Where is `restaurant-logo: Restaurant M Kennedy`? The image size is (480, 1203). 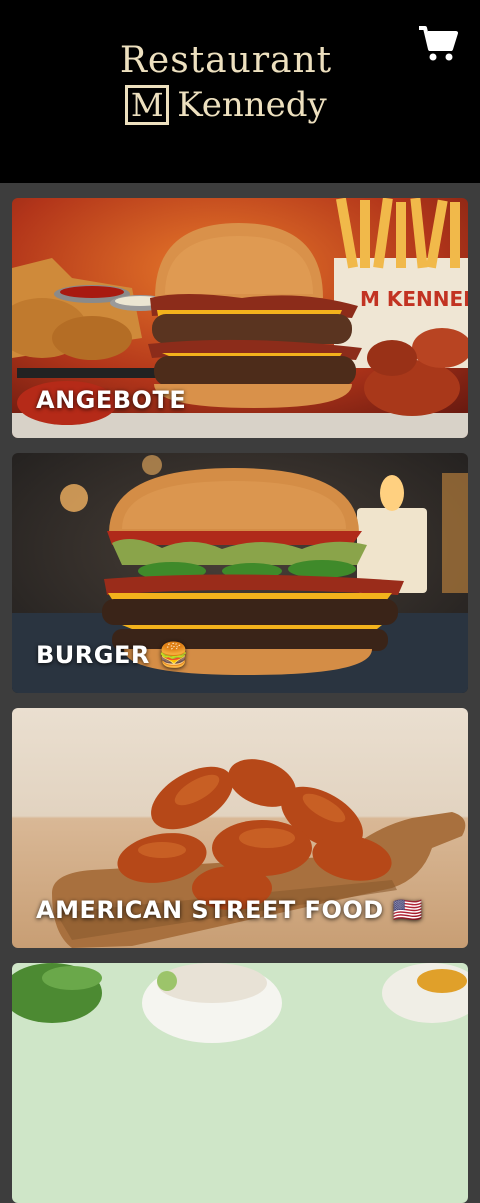 restaurant-logo: Restaurant M Kennedy is located at coordinates (226, 83).